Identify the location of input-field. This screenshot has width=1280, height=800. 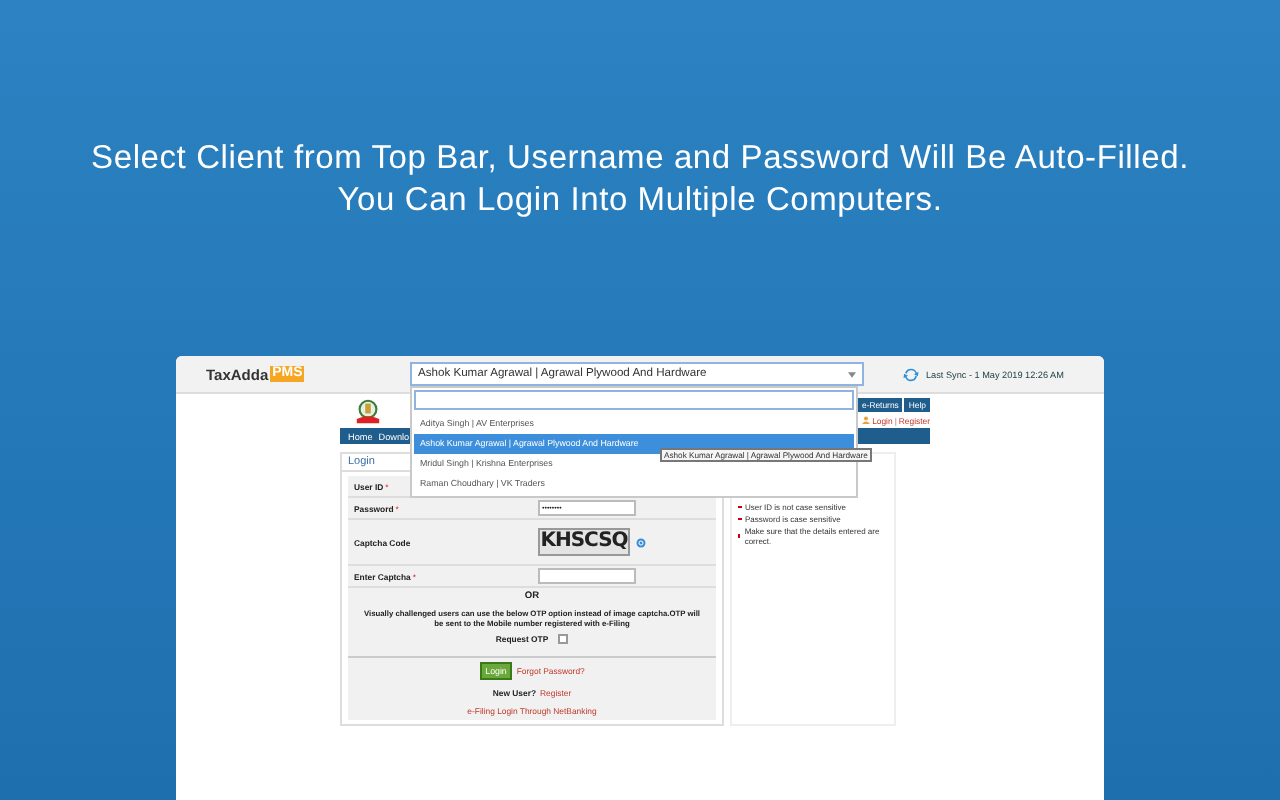
(587, 576).